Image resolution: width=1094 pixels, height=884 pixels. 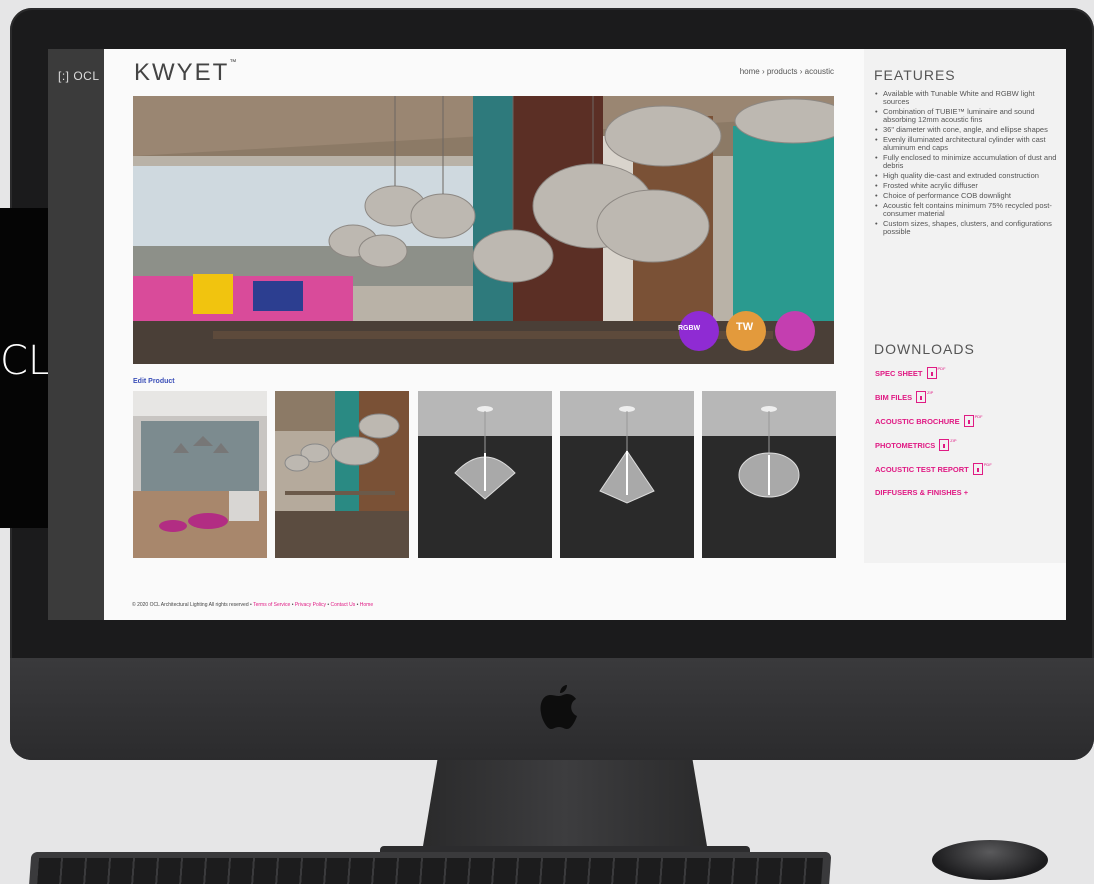 I want to click on download-acoustic-brochure: ACOUSTIC BROCHURE PDF, so click(x=929, y=421).